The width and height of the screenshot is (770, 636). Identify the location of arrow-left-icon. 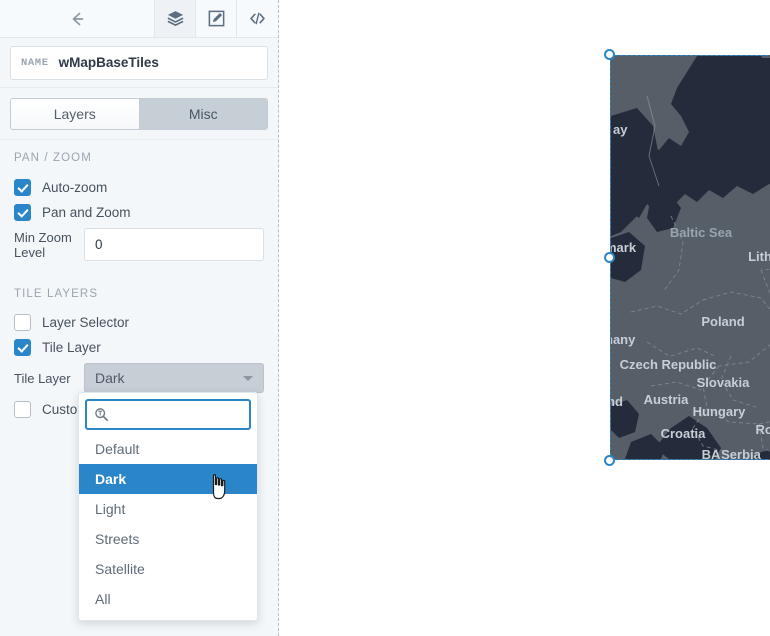
(78, 18).